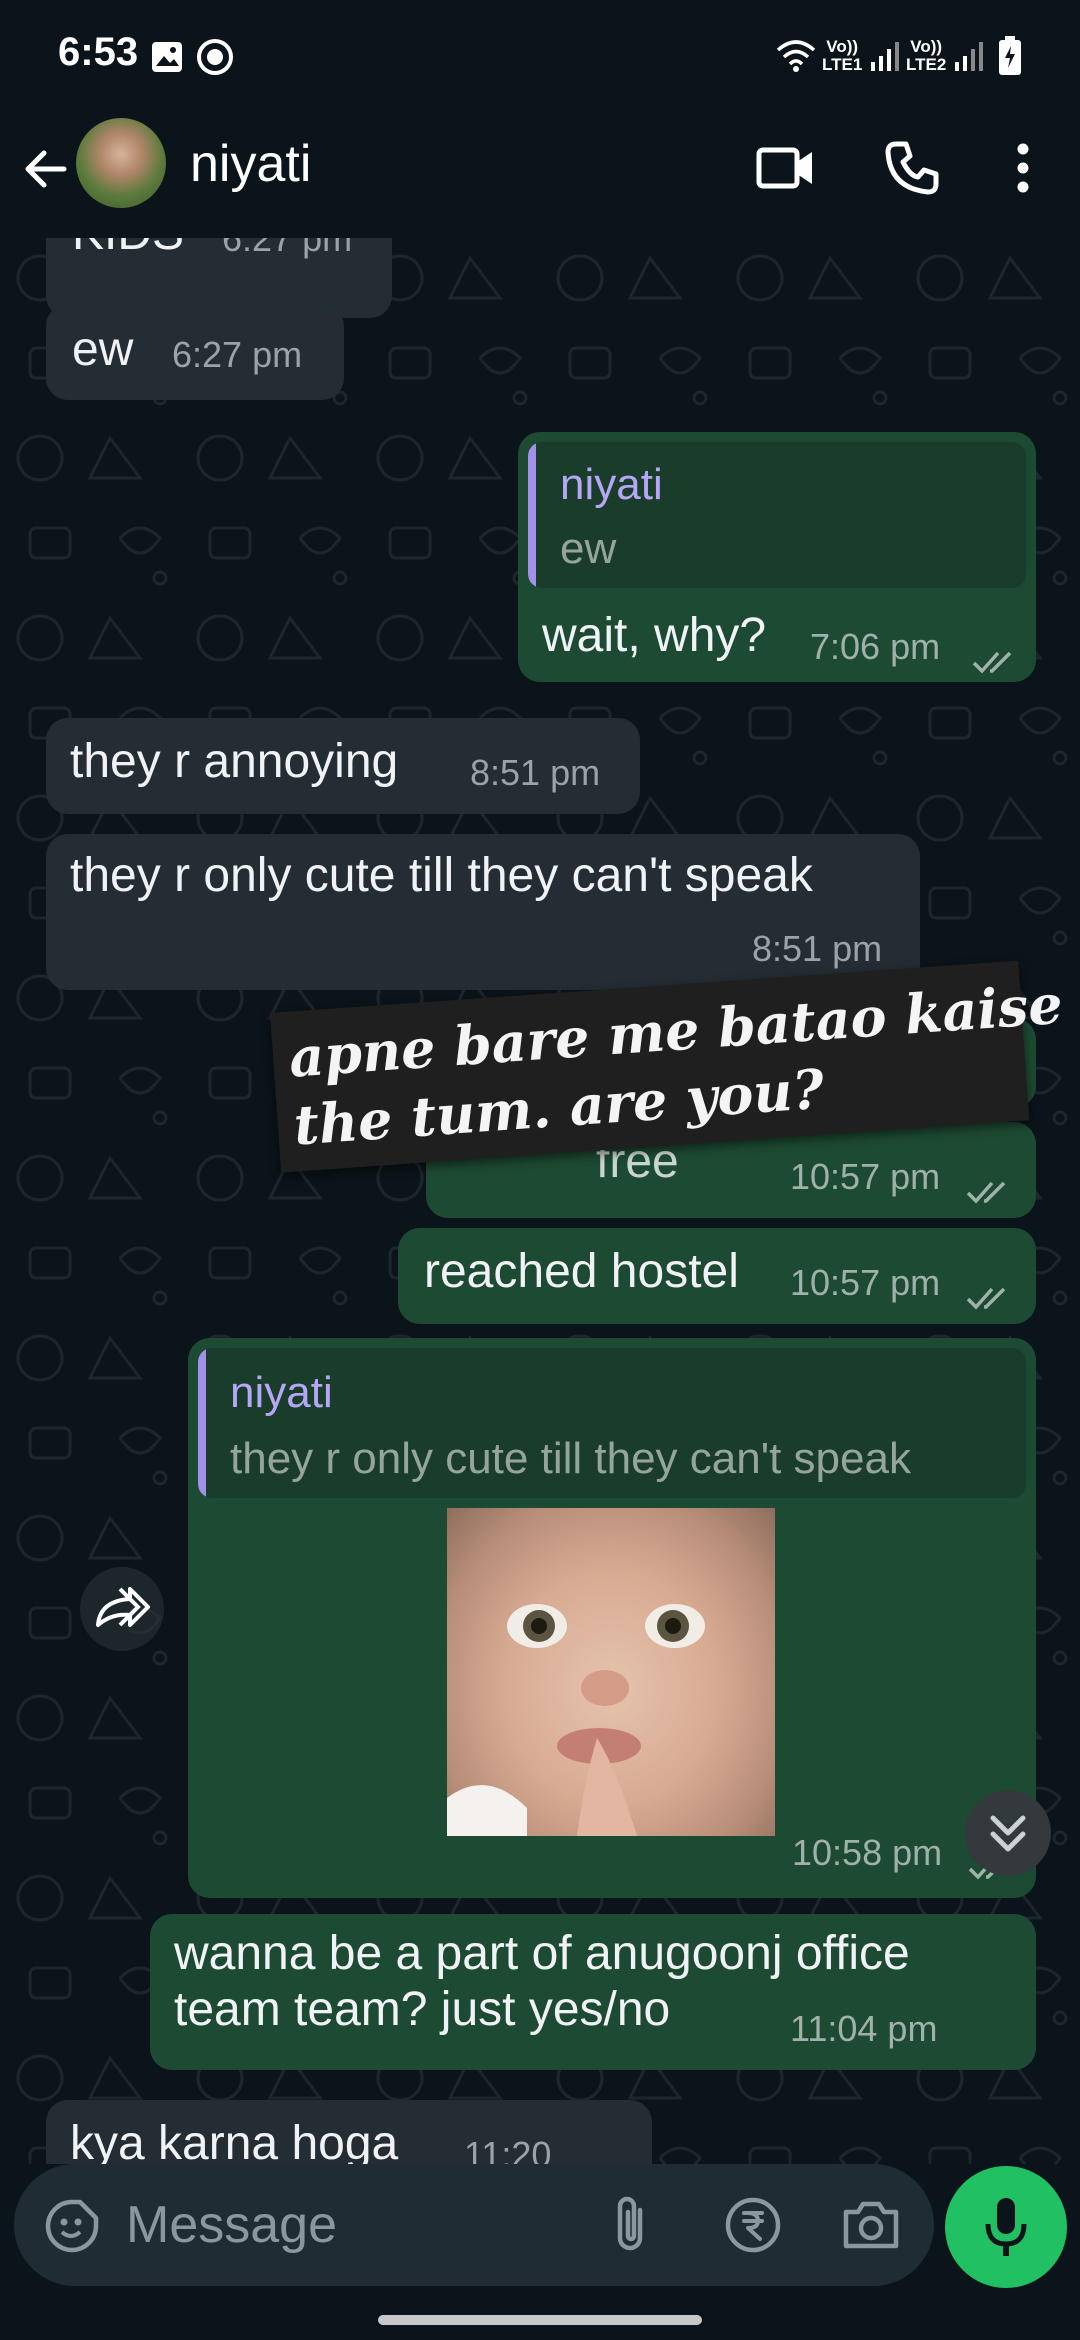 Image resolution: width=1080 pixels, height=2340 pixels. I want to click on incoming-message: they r annoying 8:51 pm, so click(343, 766).